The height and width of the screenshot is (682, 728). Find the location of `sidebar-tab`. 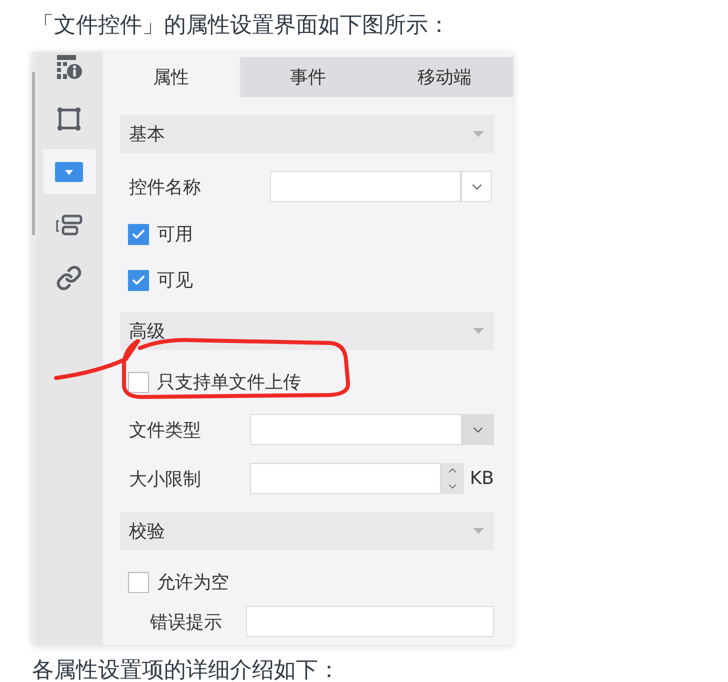

sidebar-tab is located at coordinates (69, 171).